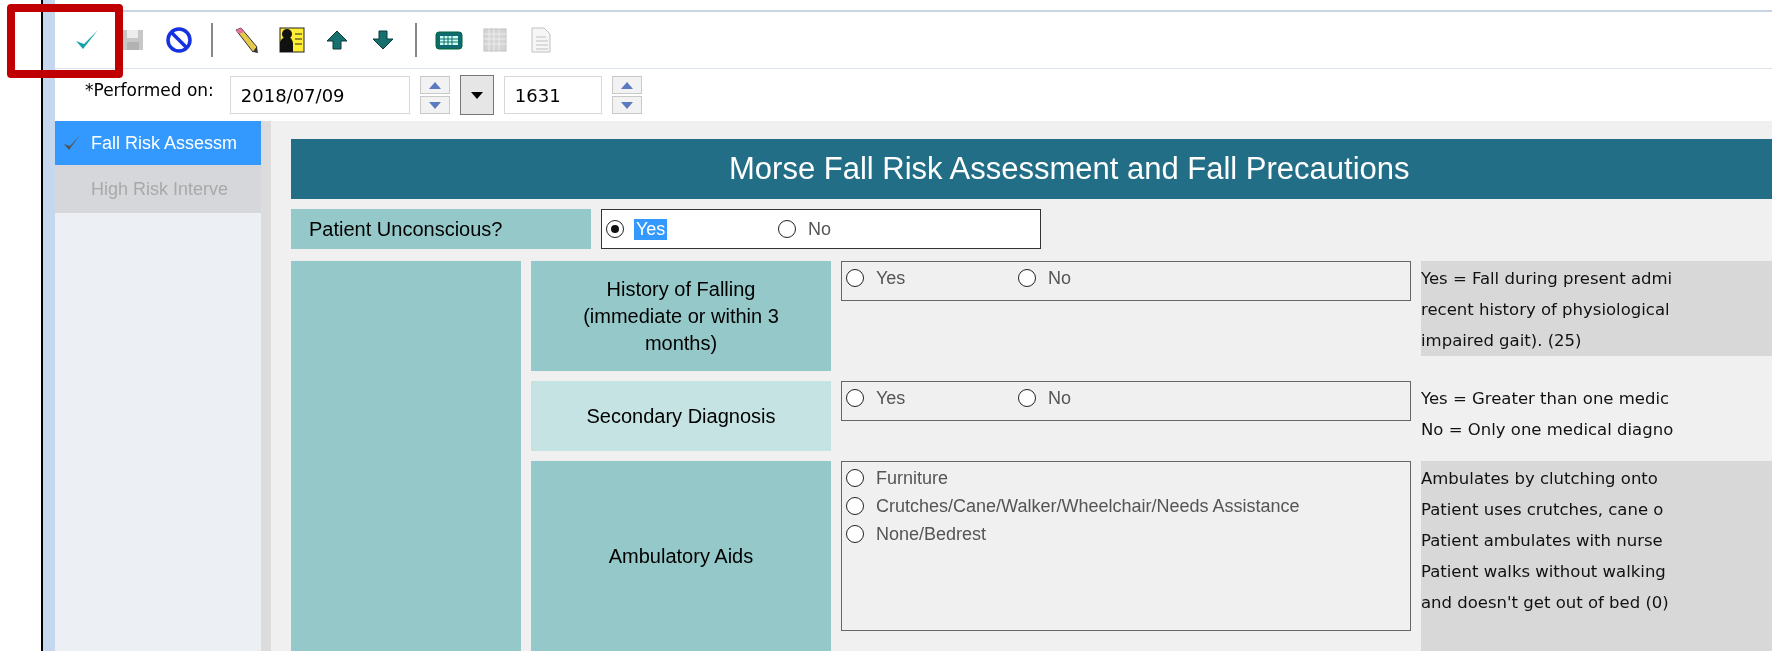 This screenshot has width=1772, height=651. I want to click on grid-icon, so click(495, 40).